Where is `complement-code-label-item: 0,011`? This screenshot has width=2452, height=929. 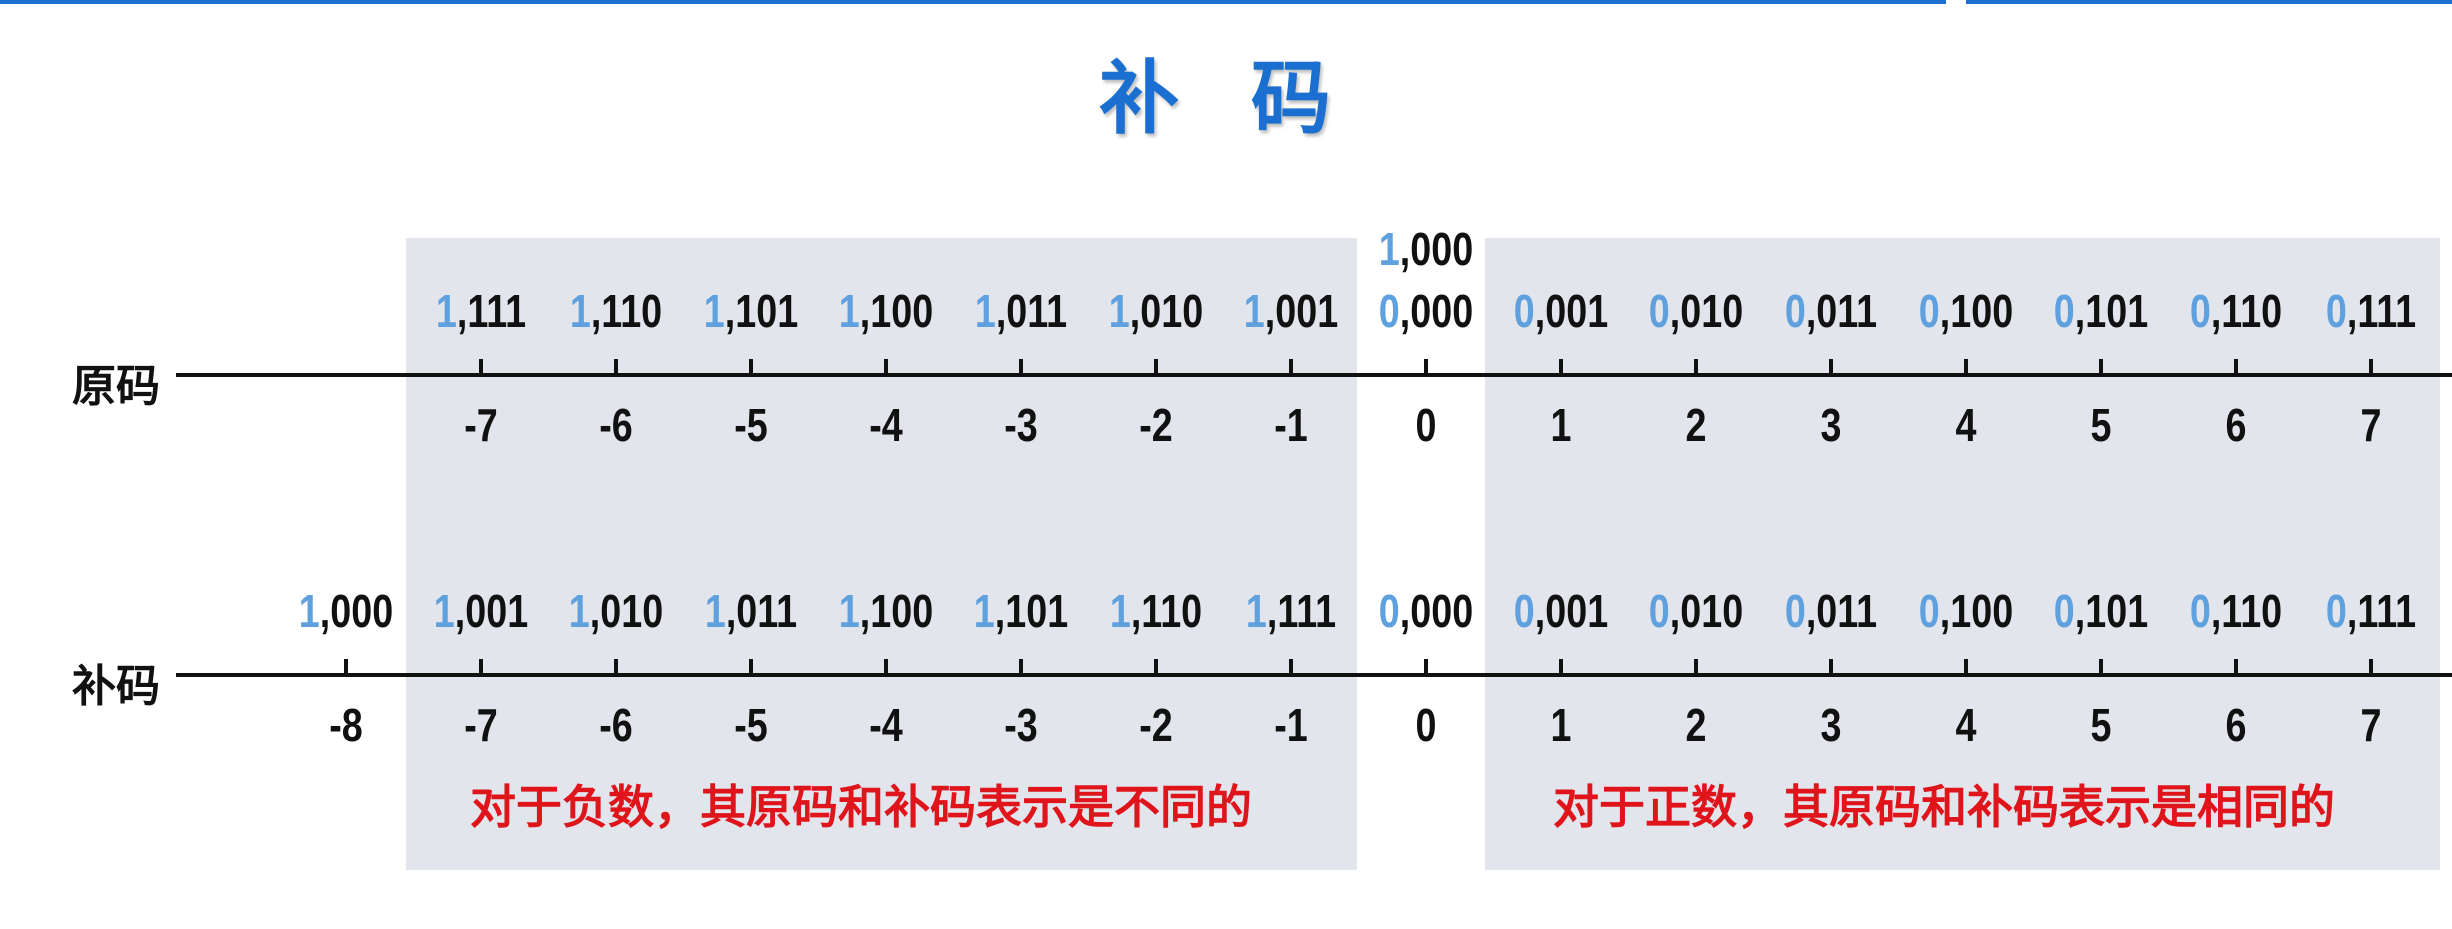 complement-code-label-item: 0,011 is located at coordinates (1831, 611).